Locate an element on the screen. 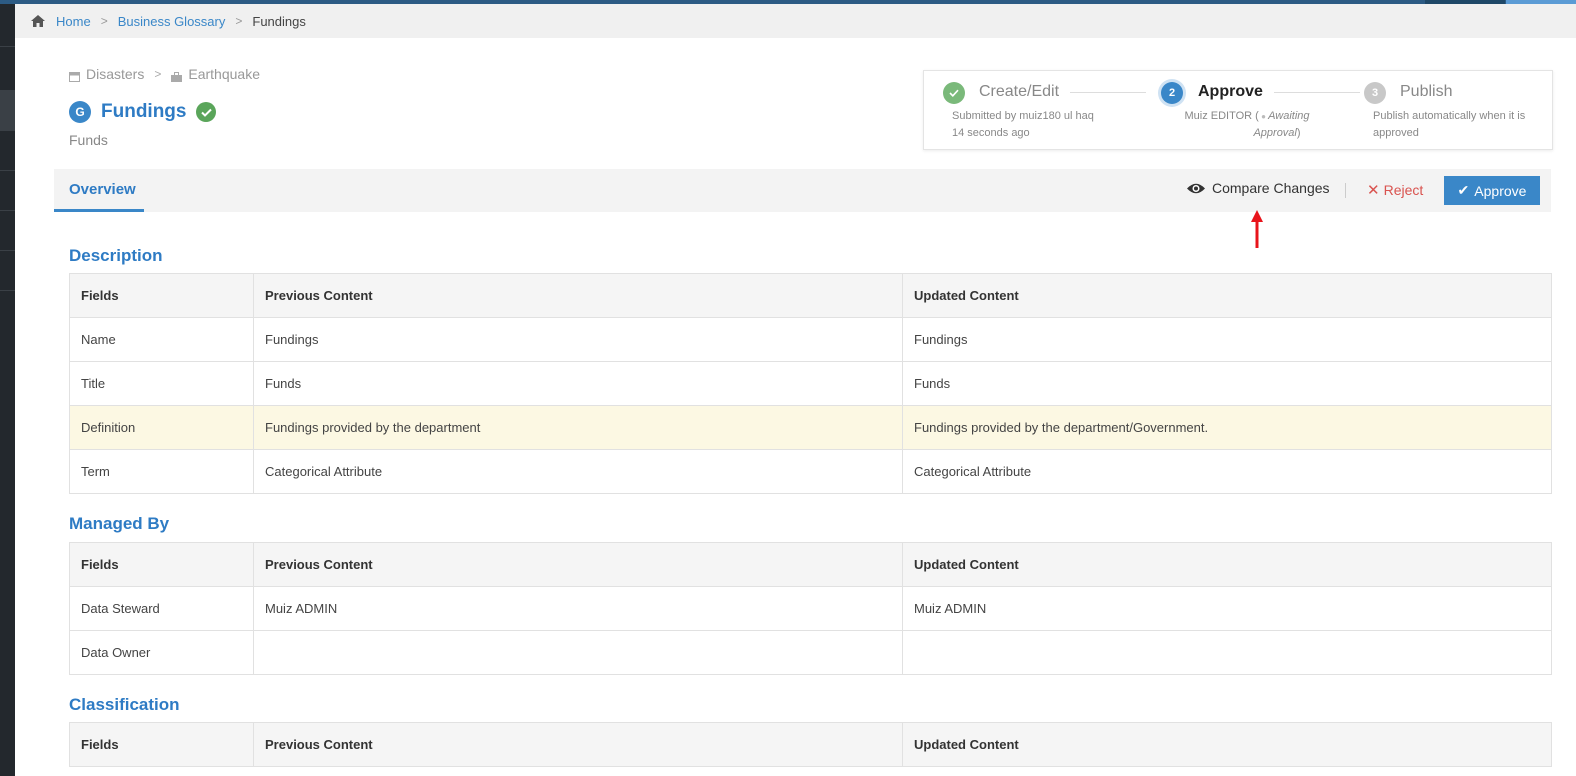 The height and width of the screenshot is (776, 1576). reject-button: ✕ Reject is located at coordinates (1395, 190).